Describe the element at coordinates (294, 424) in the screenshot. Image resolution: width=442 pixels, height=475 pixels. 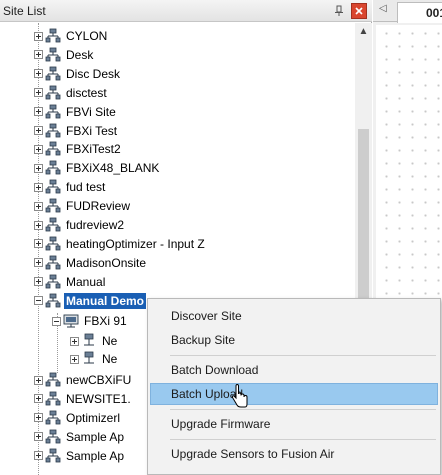
I see `menu-item-upgrade-firmware: Upgrade Firmware` at that location.